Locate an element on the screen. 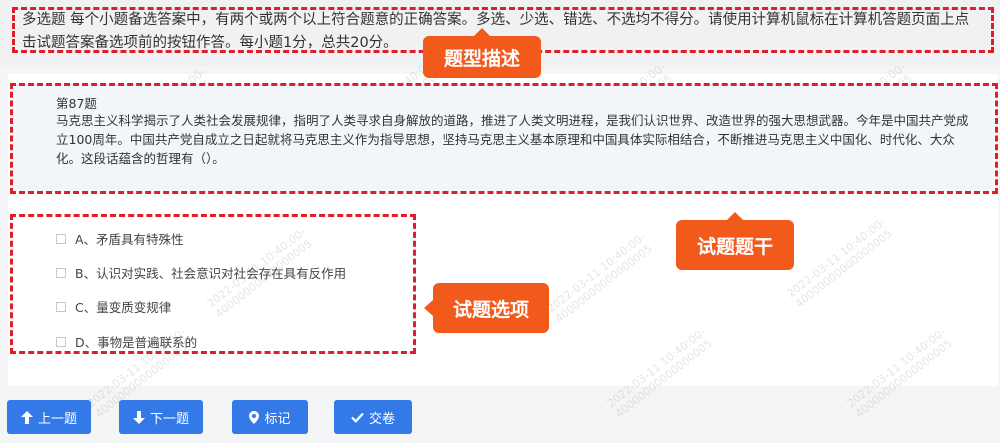 The image size is (1000, 443). prev-button-label: 上一题 is located at coordinates (57, 419).